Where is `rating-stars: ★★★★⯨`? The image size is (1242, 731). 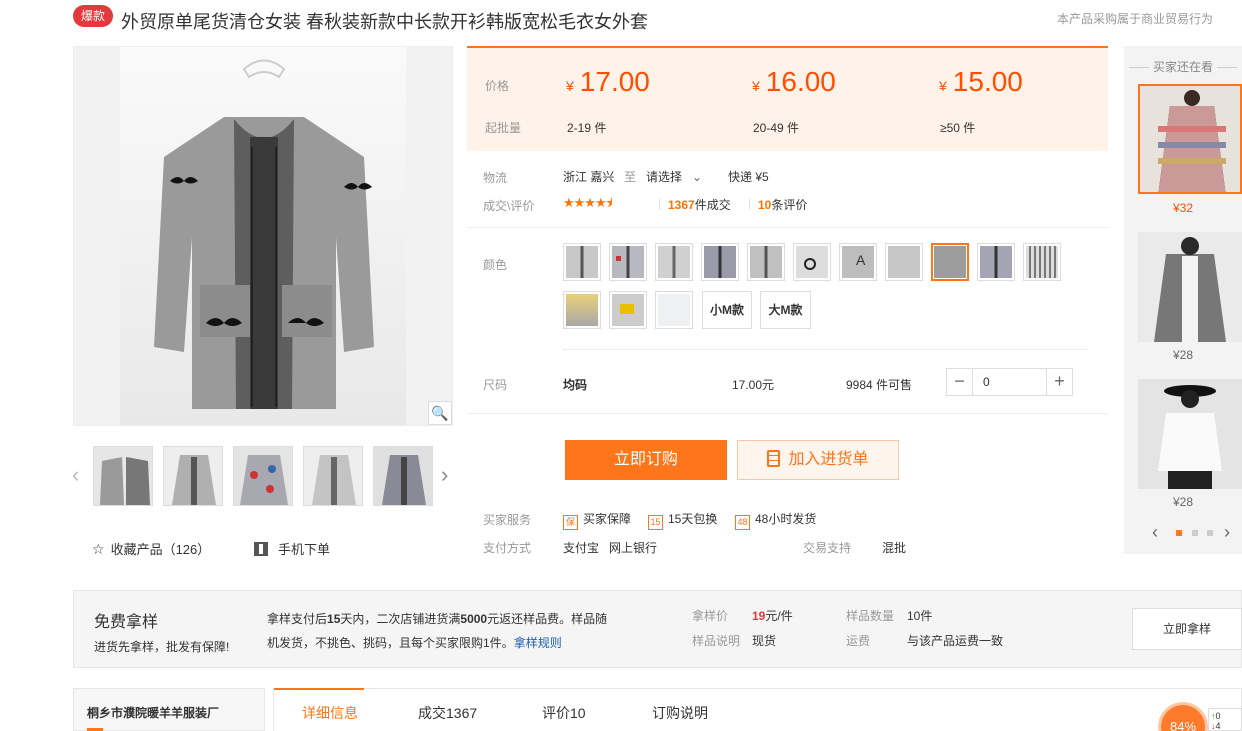 rating-stars: ★★★★⯨ is located at coordinates (588, 202).